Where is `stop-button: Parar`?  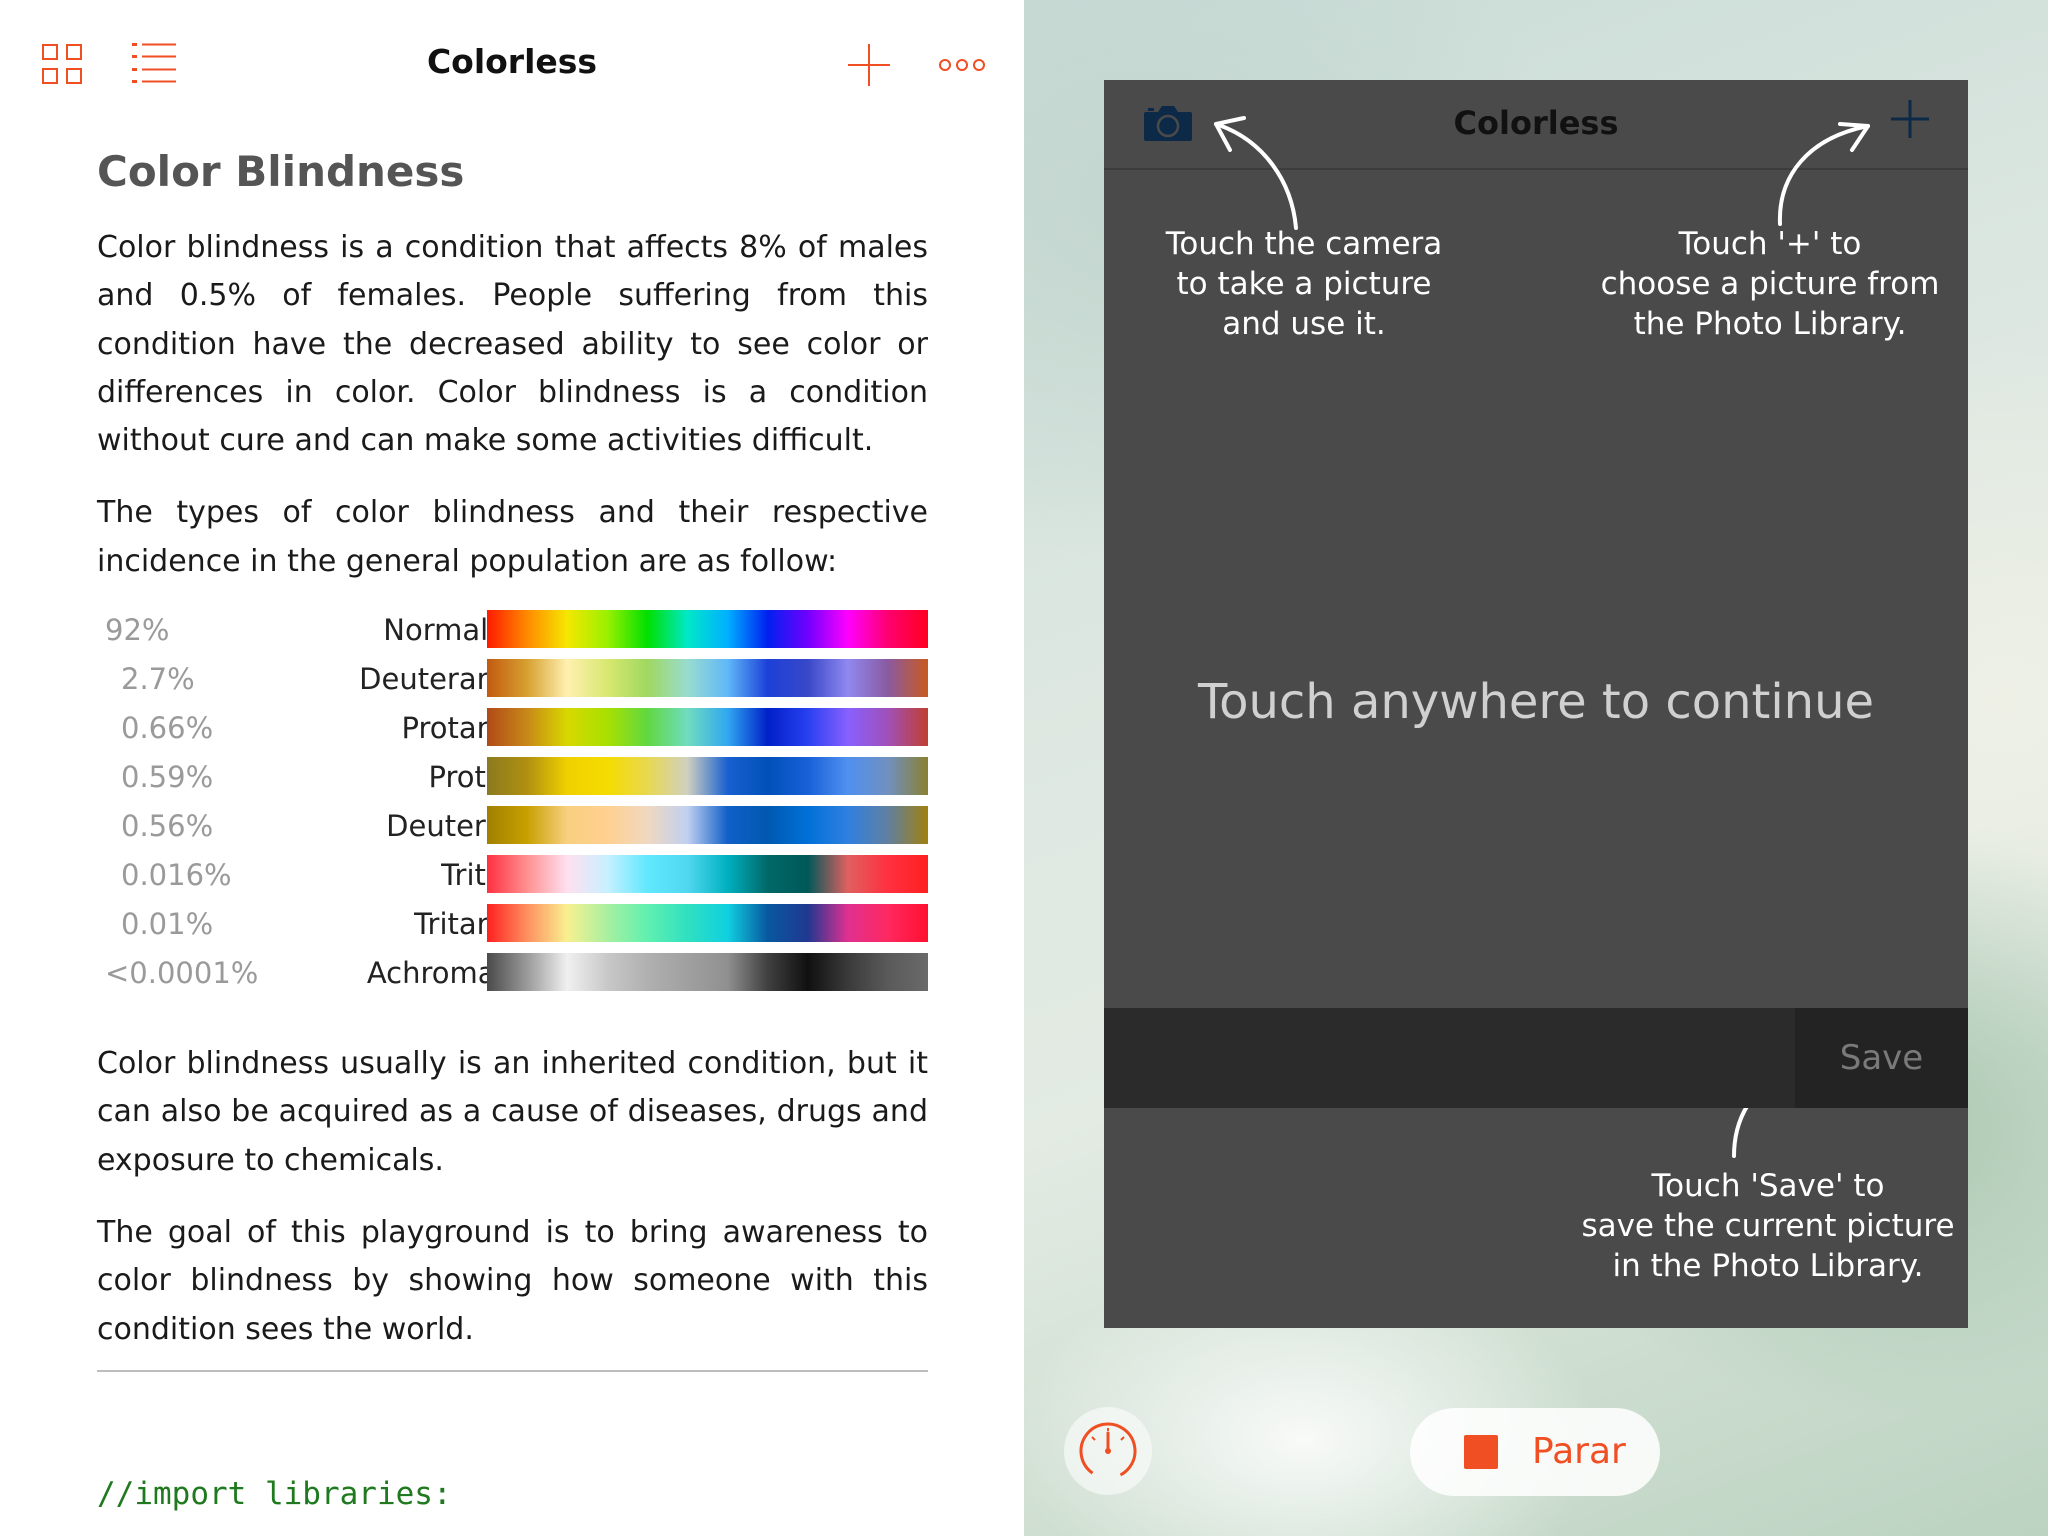 stop-button: Parar is located at coordinates (1535, 1452).